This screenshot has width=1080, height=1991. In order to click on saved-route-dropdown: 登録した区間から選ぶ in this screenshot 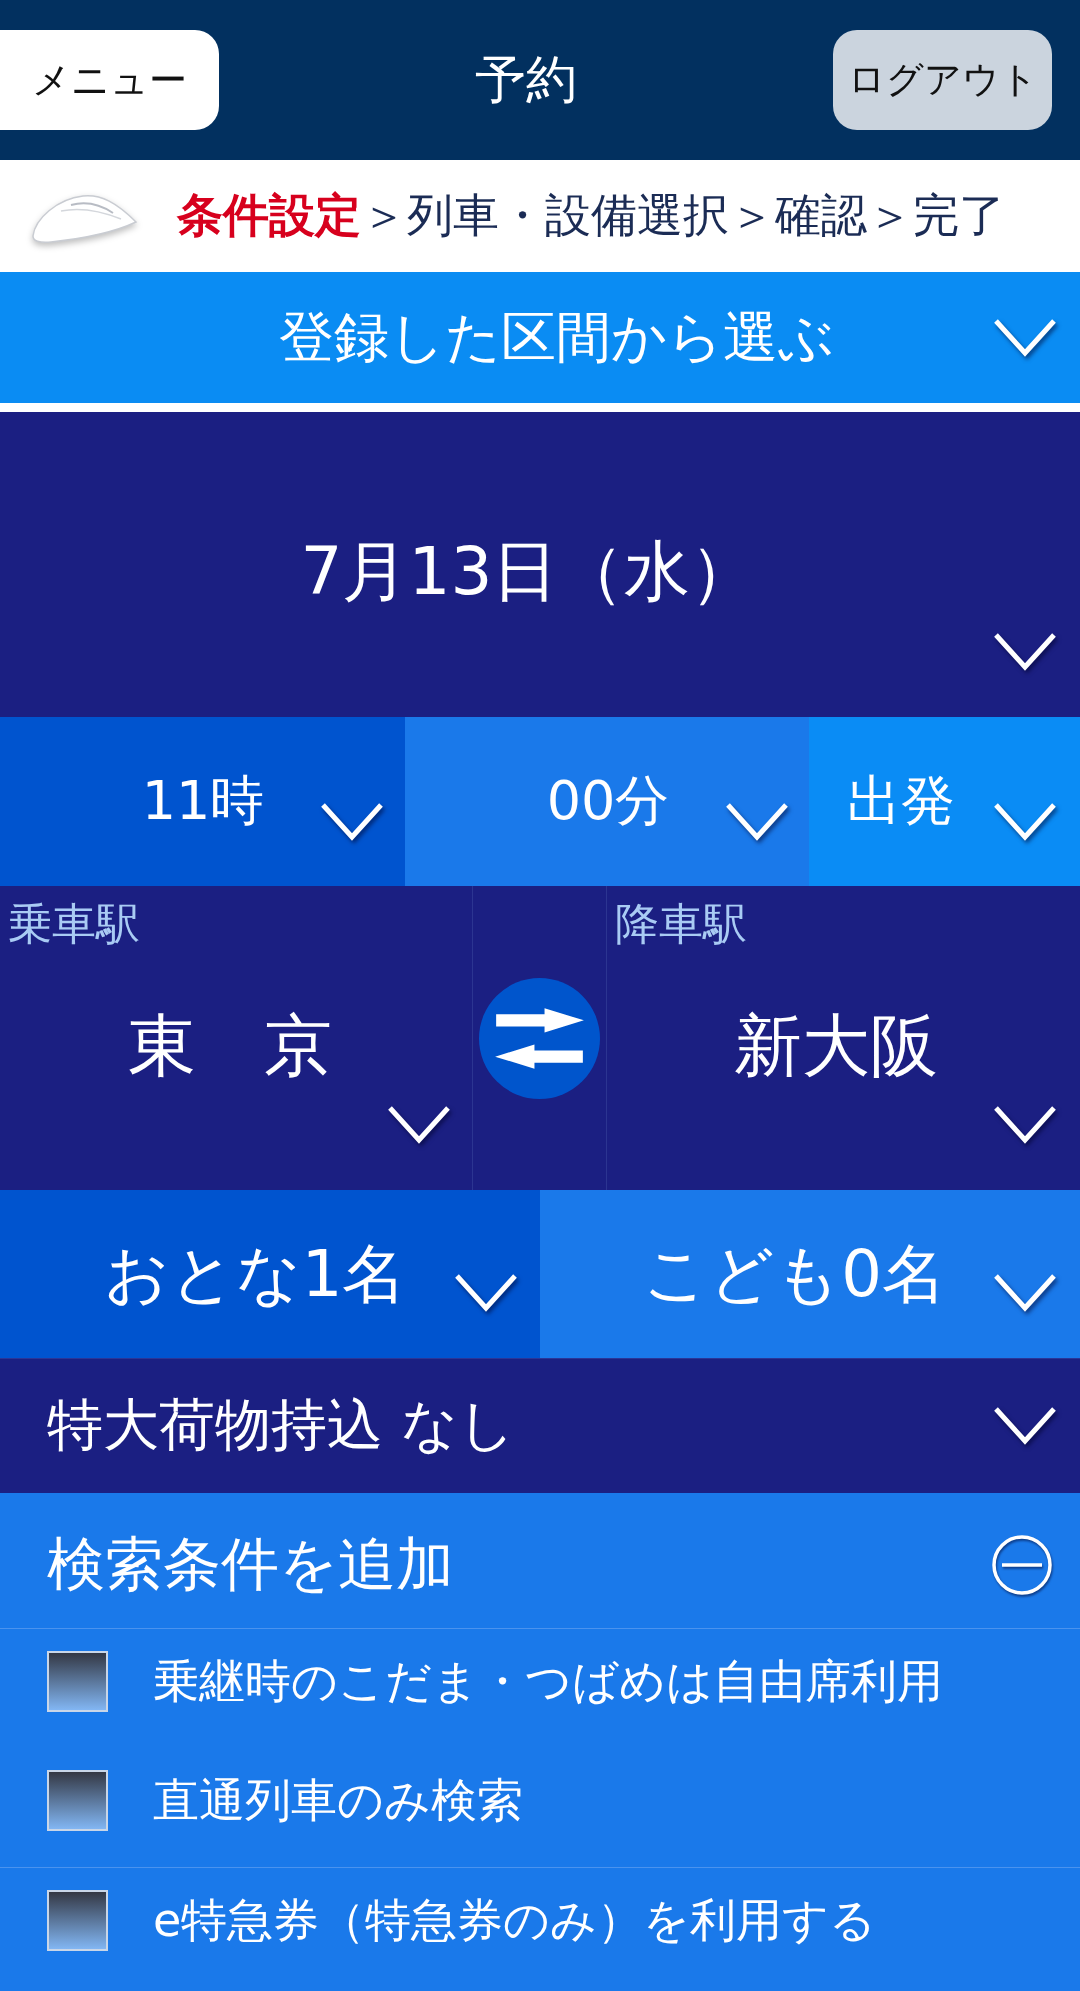, I will do `click(540, 342)`.